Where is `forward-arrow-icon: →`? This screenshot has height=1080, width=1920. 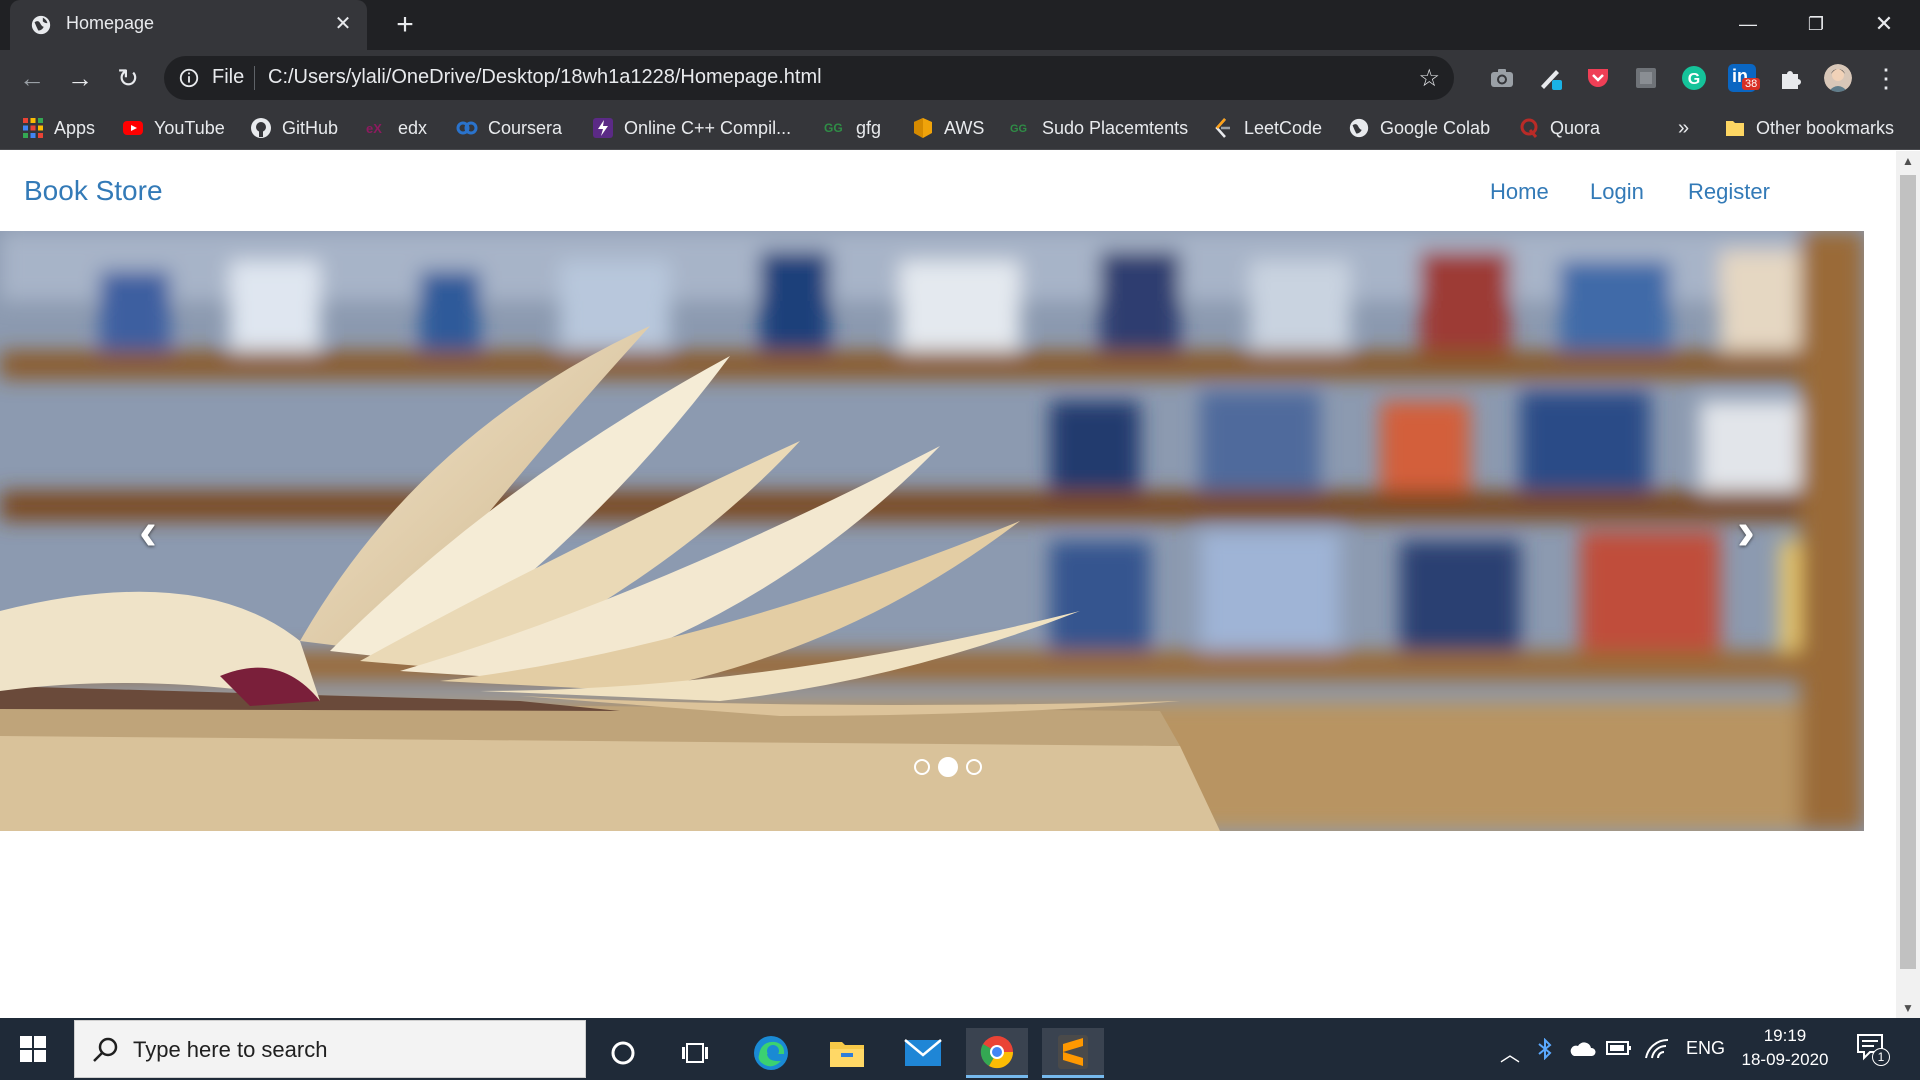
forward-arrow-icon: → is located at coordinates (80, 78).